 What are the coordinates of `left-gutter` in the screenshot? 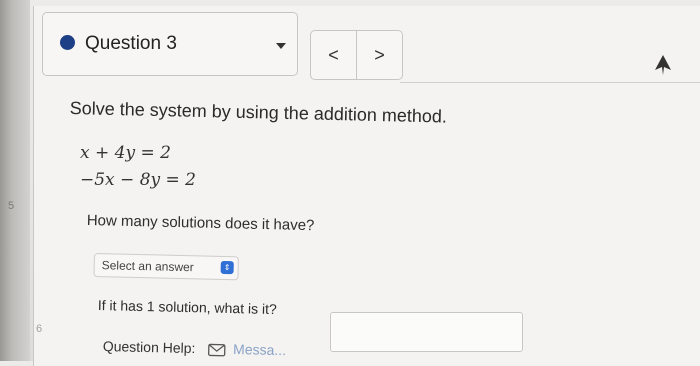 It's located at (15, 180).